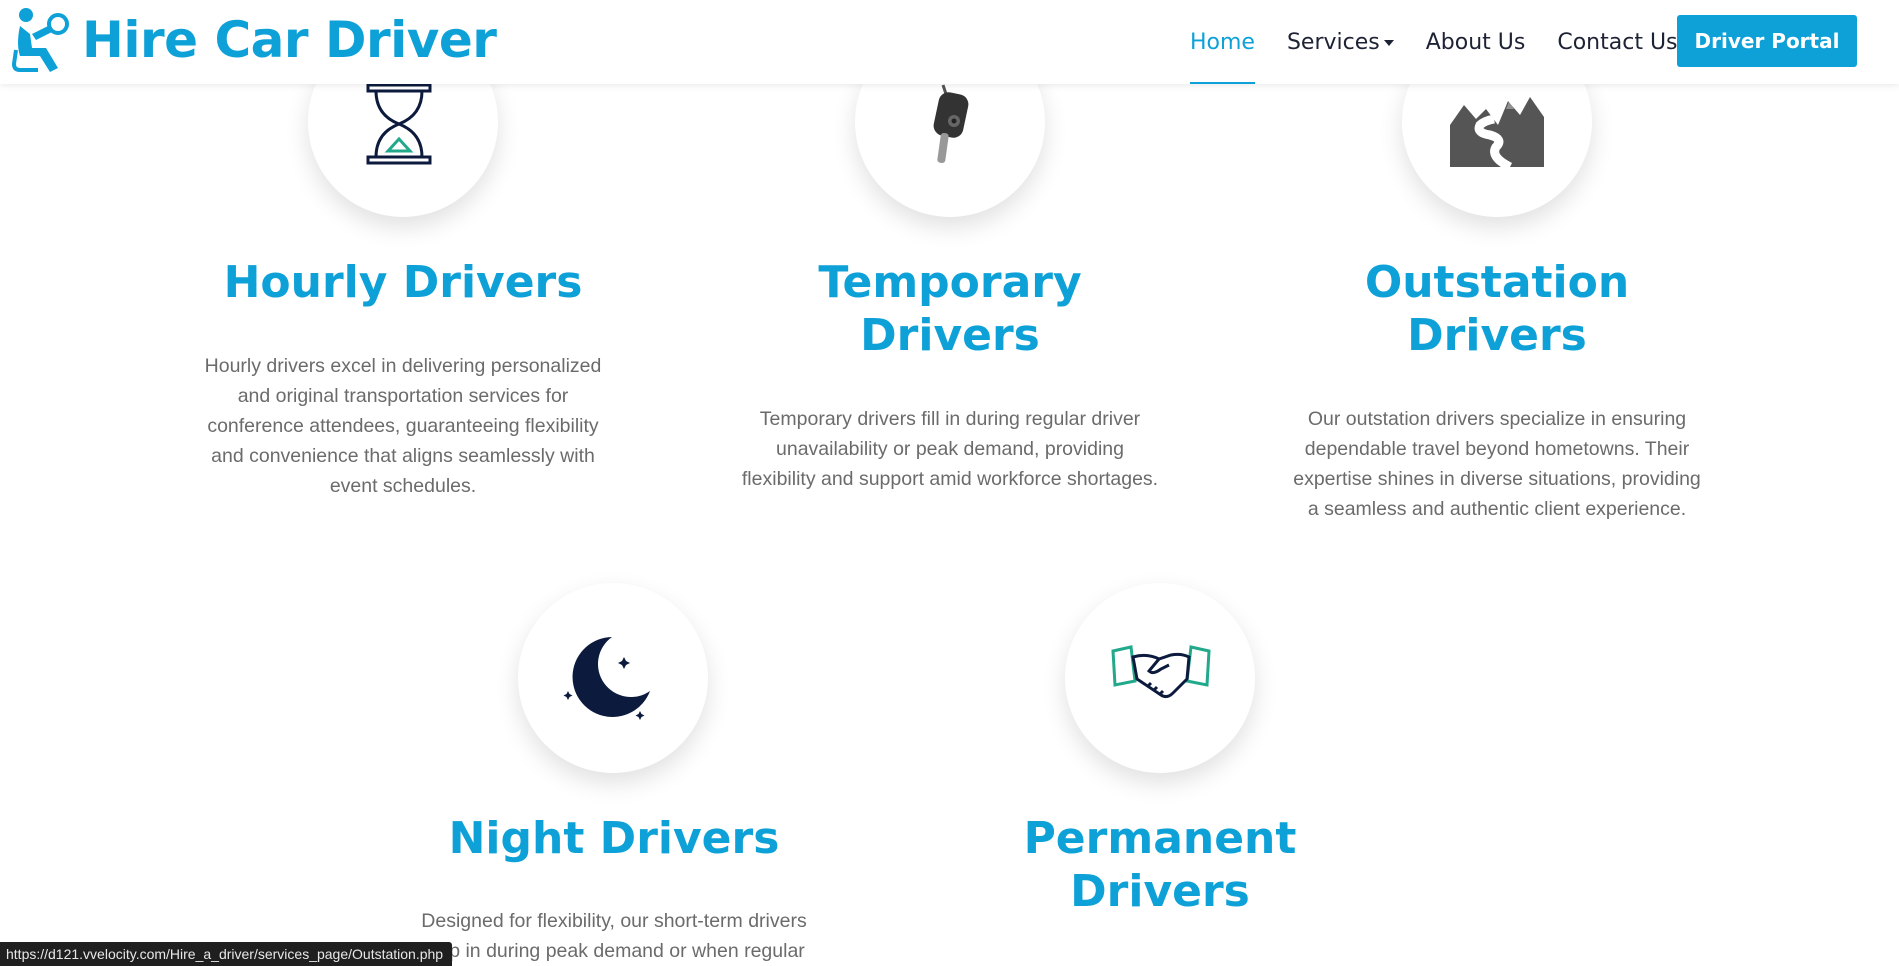 This screenshot has width=1899, height=966. I want to click on service-title: Outstation Drivers, so click(1497, 309).